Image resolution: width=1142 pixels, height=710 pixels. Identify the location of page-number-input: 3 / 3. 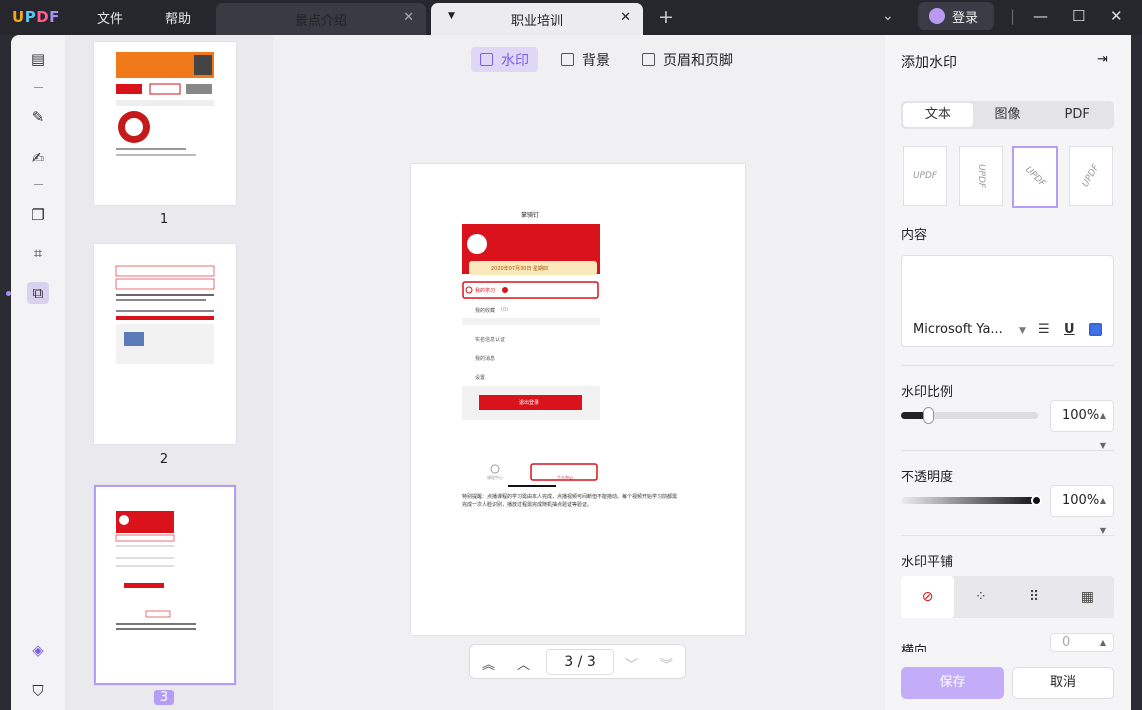
(580, 662).